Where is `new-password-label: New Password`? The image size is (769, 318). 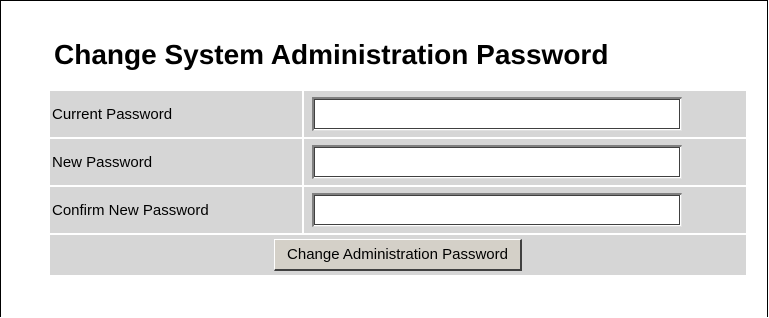
new-password-label: New Password is located at coordinates (176, 162).